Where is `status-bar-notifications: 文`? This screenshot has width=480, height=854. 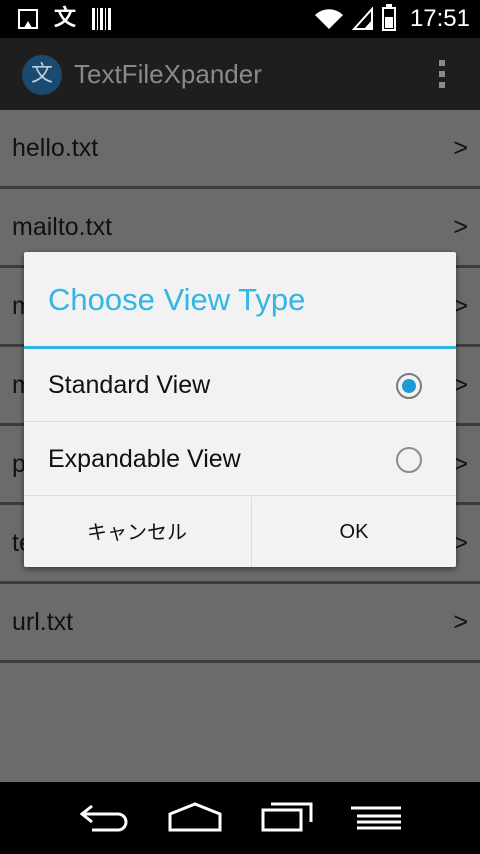 status-bar-notifications: 文 is located at coordinates (65, 18).